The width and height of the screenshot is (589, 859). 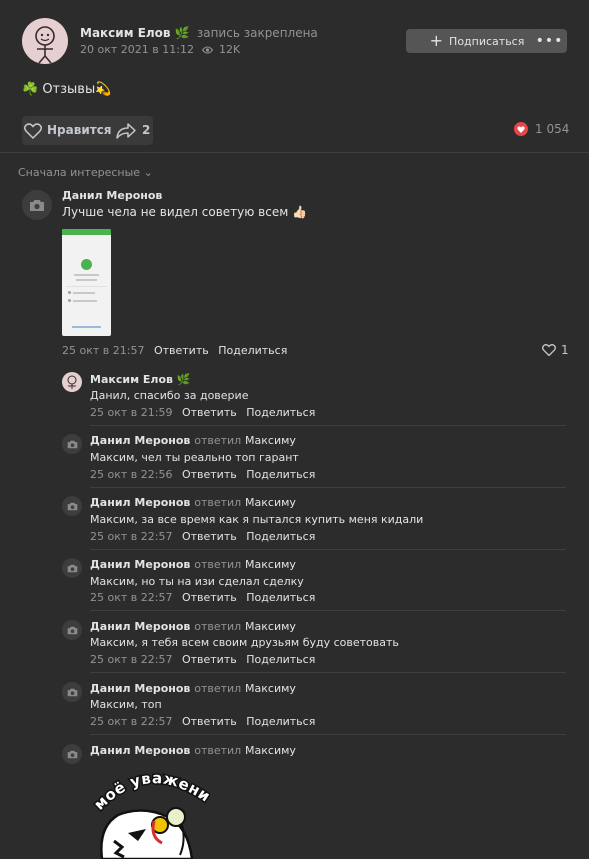 What do you see at coordinates (208, 50) in the screenshot?
I see `eye-icon` at bounding box center [208, 50].